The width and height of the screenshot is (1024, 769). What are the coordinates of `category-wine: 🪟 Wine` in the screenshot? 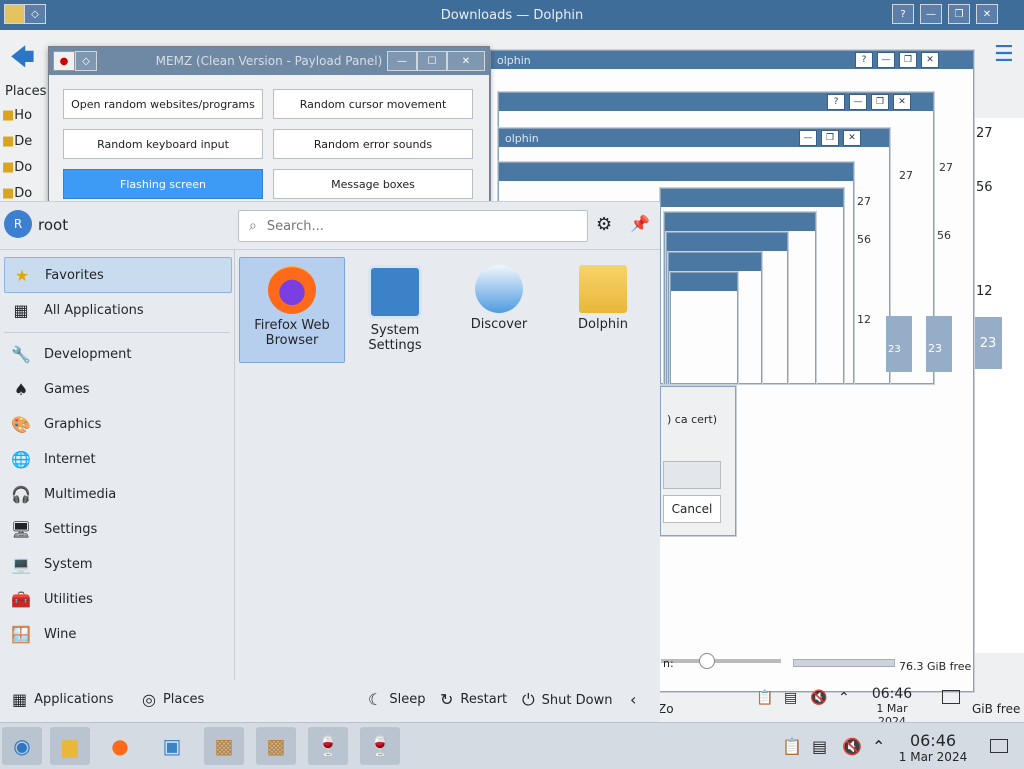 It's located at (117, 634).